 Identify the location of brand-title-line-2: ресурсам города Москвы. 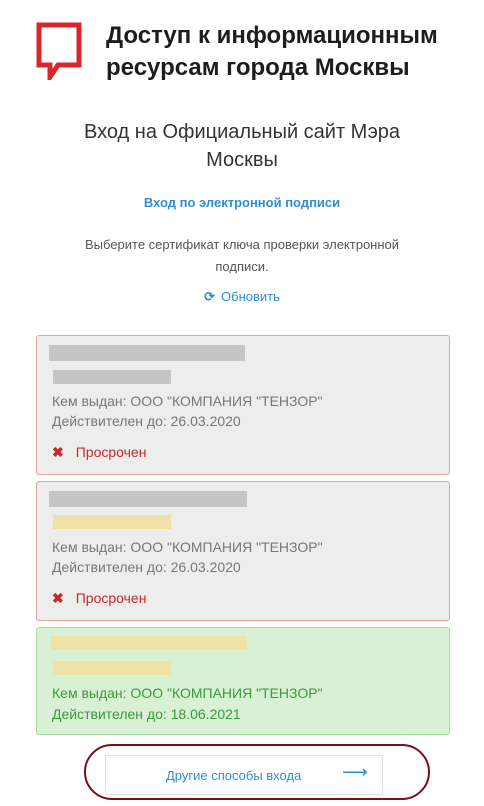
(258, 67).